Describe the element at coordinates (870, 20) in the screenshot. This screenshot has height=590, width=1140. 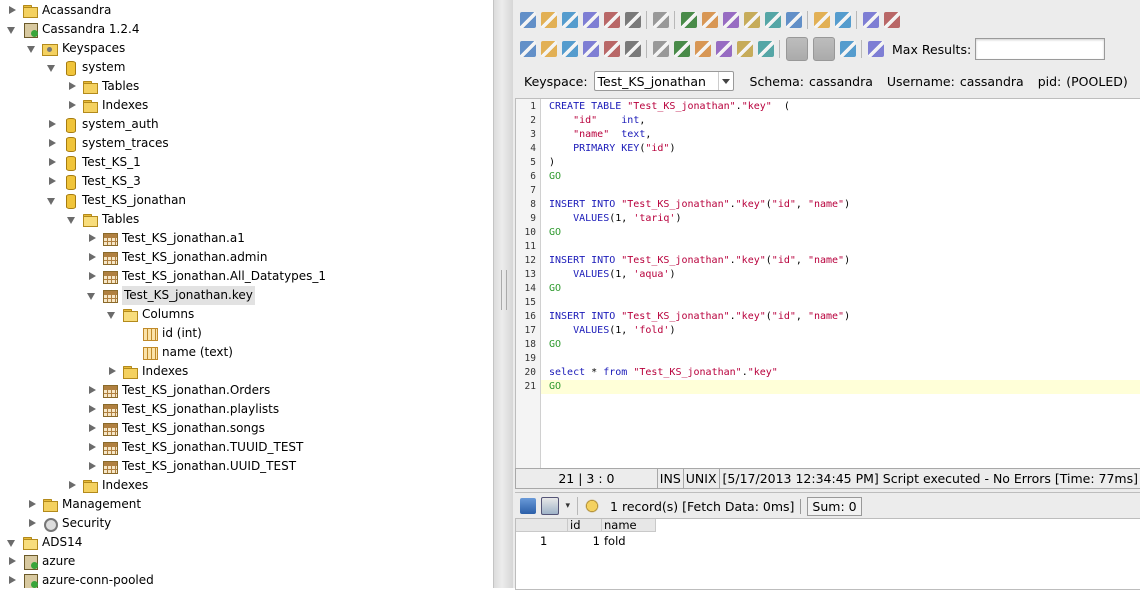
I see `uppercase-icon` at that location.